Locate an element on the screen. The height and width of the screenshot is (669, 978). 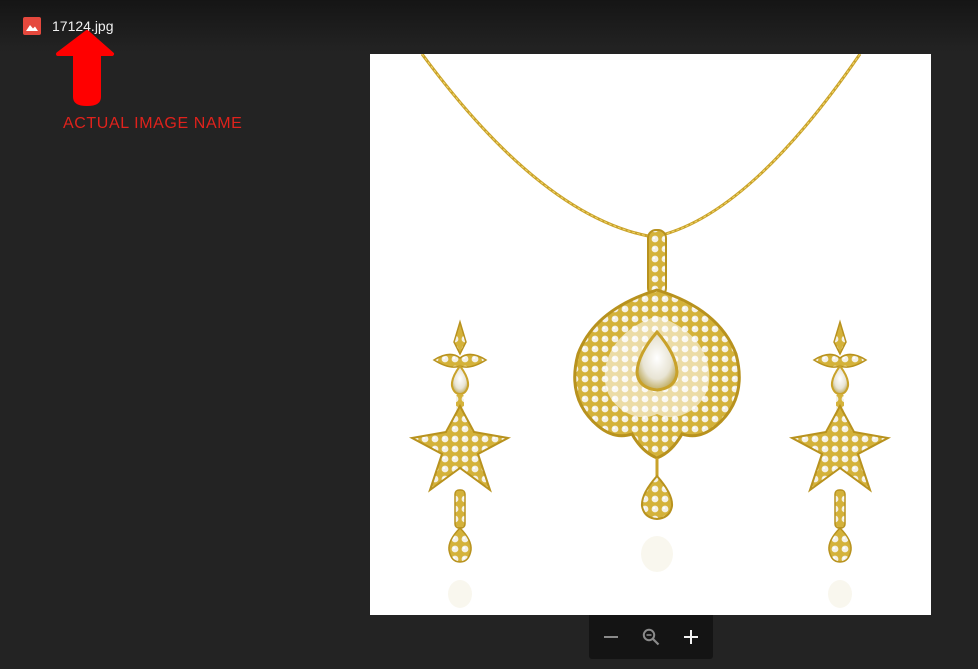
zoom-controls is located at coordinates (651, 637).